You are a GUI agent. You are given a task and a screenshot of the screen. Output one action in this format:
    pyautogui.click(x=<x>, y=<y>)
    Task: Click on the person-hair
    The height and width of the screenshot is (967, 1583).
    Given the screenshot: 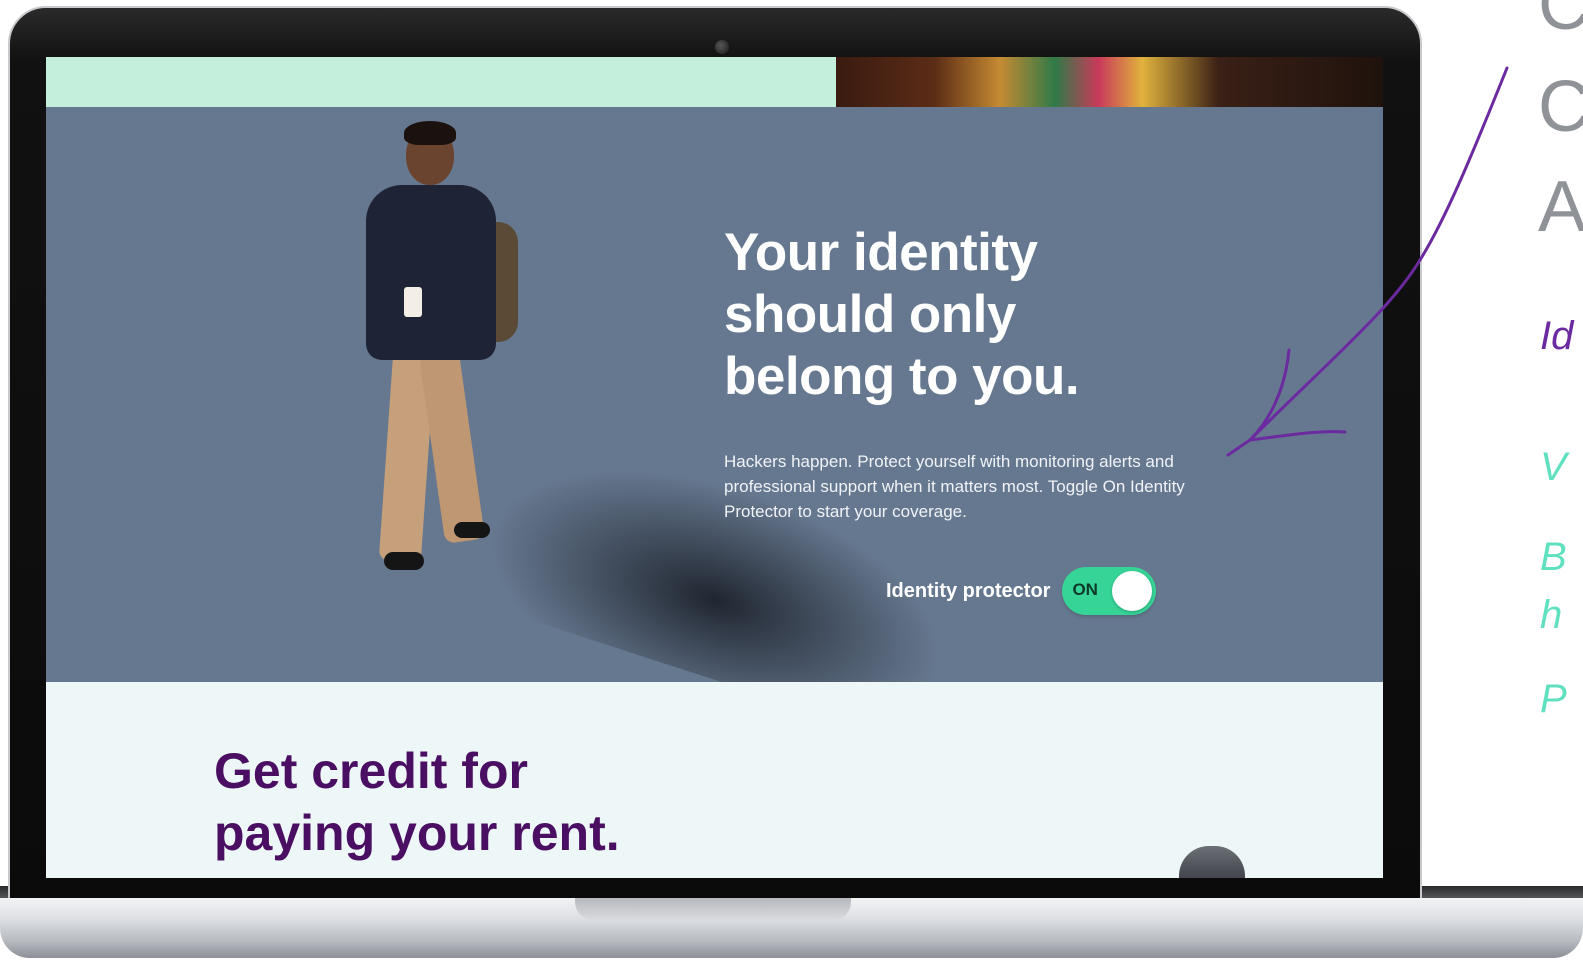 What is the action you would take?
    pyautogui.click(x=430, y=133)
    